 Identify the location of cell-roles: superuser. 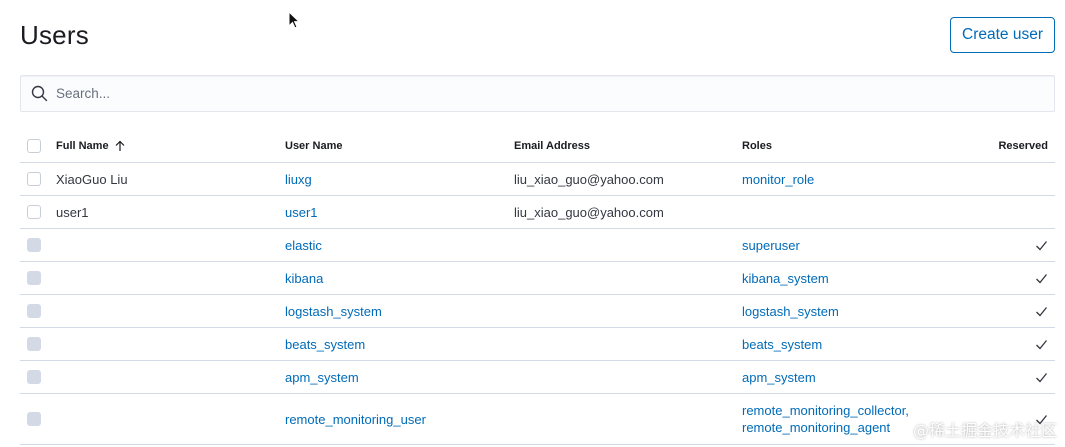
(771, 245).